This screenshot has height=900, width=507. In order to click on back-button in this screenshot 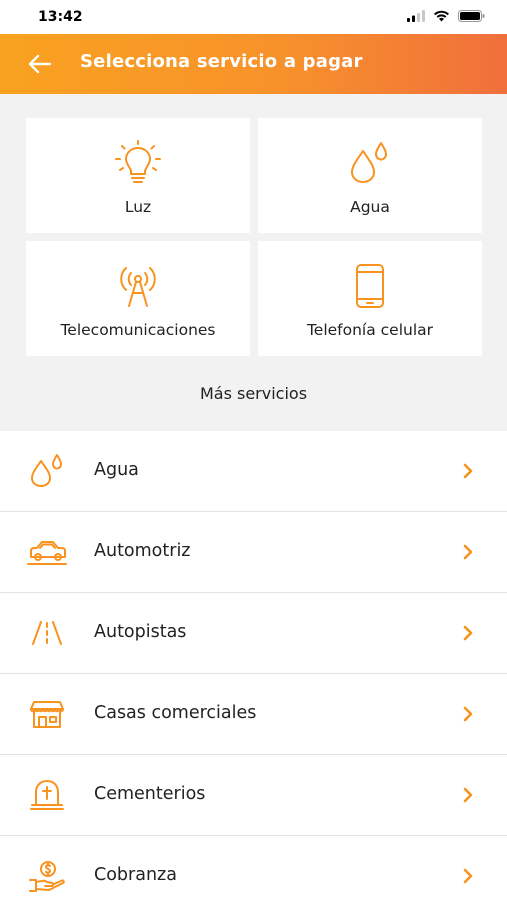, I will do `click(40, 64)`.